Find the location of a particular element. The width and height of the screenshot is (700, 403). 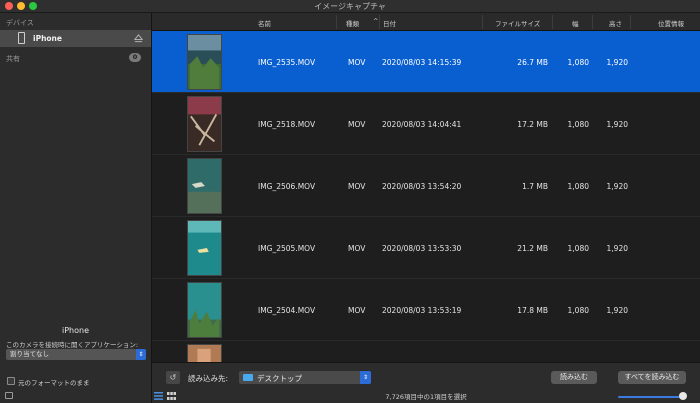

import-button: 読み込む is located at coordinates (574, 377).